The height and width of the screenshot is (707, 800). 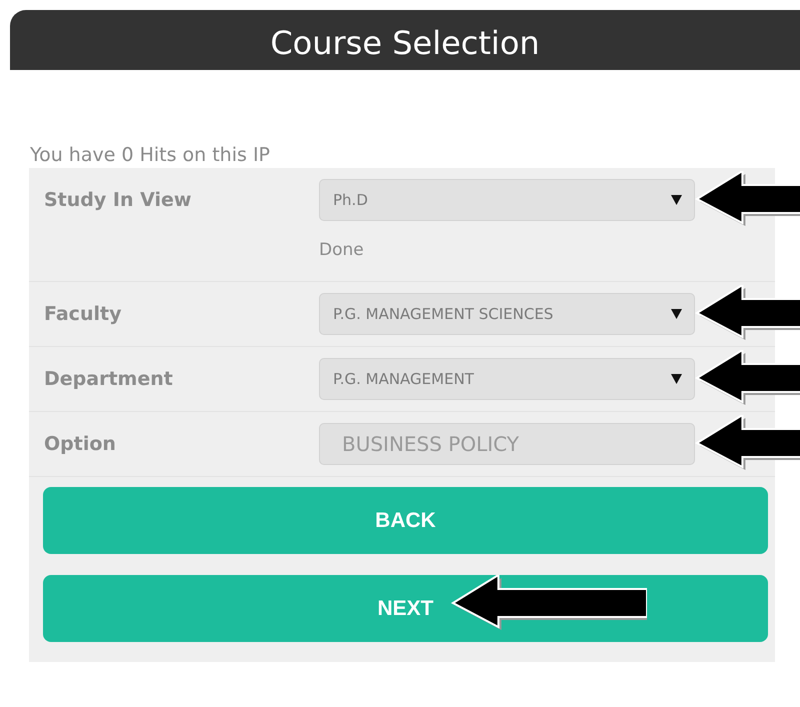 What do you see at coordinates (507, 200) in the screenshot?
I see `dropdown: Ph.D` at bounding box center [507, 200].